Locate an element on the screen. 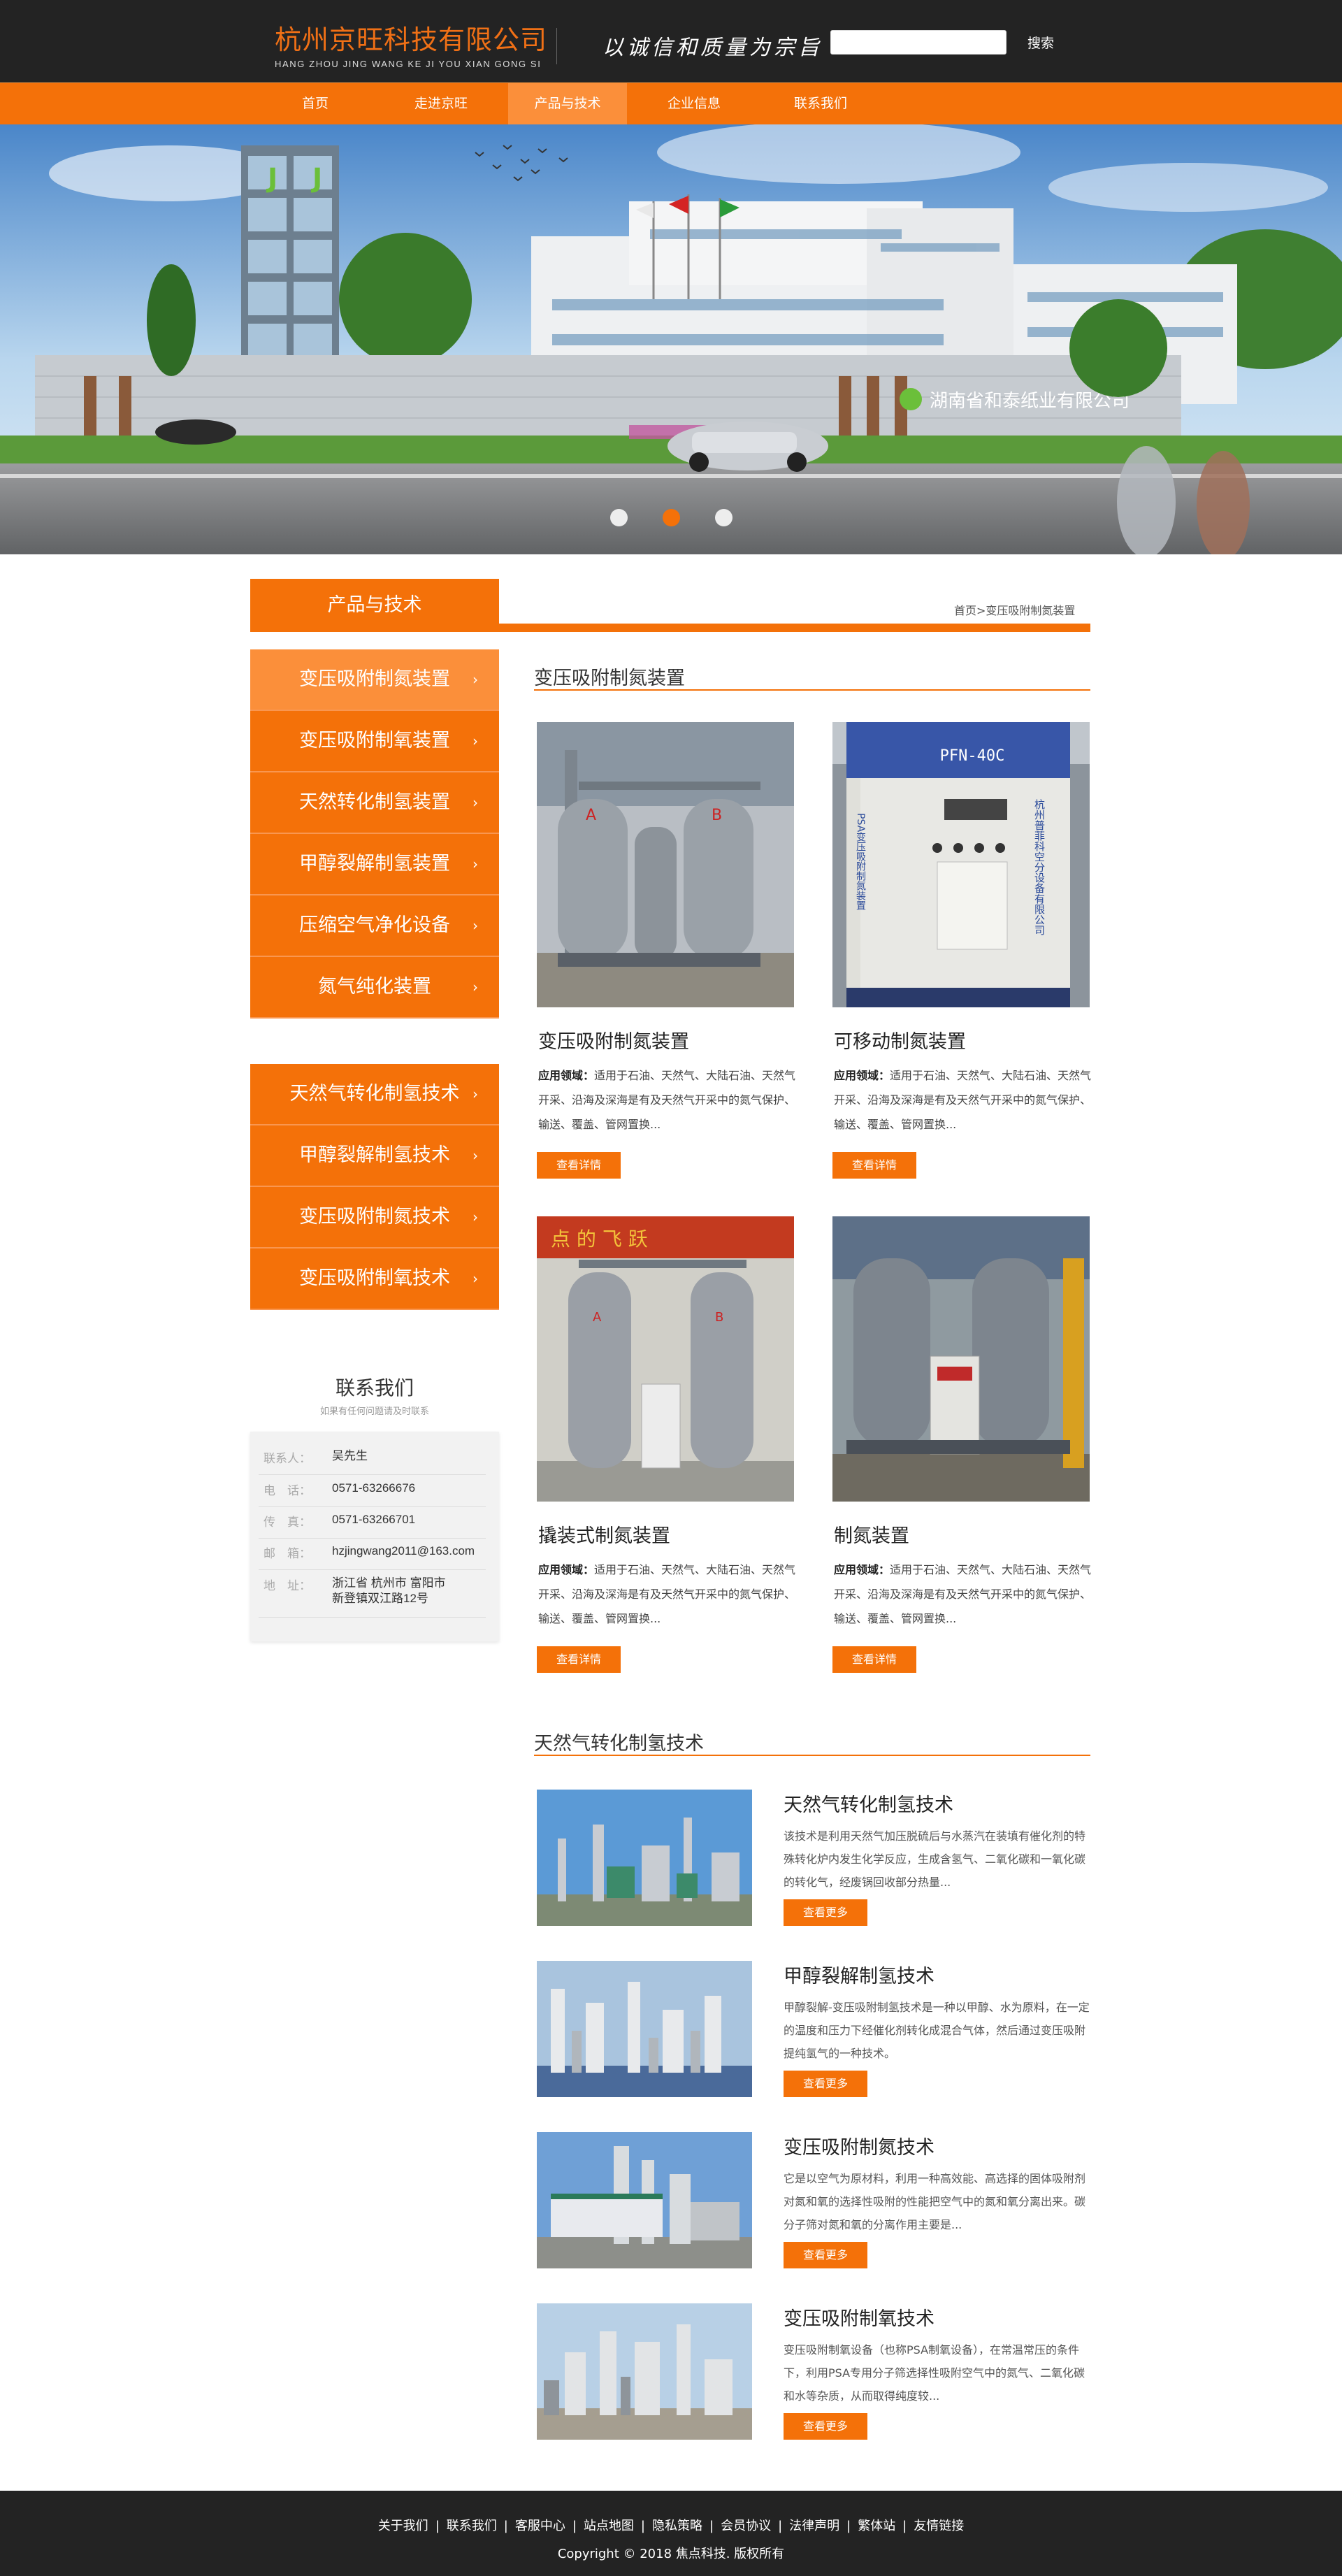  tech-name: 天然气转化制氢技术 is located at coordinates (869, 1803).